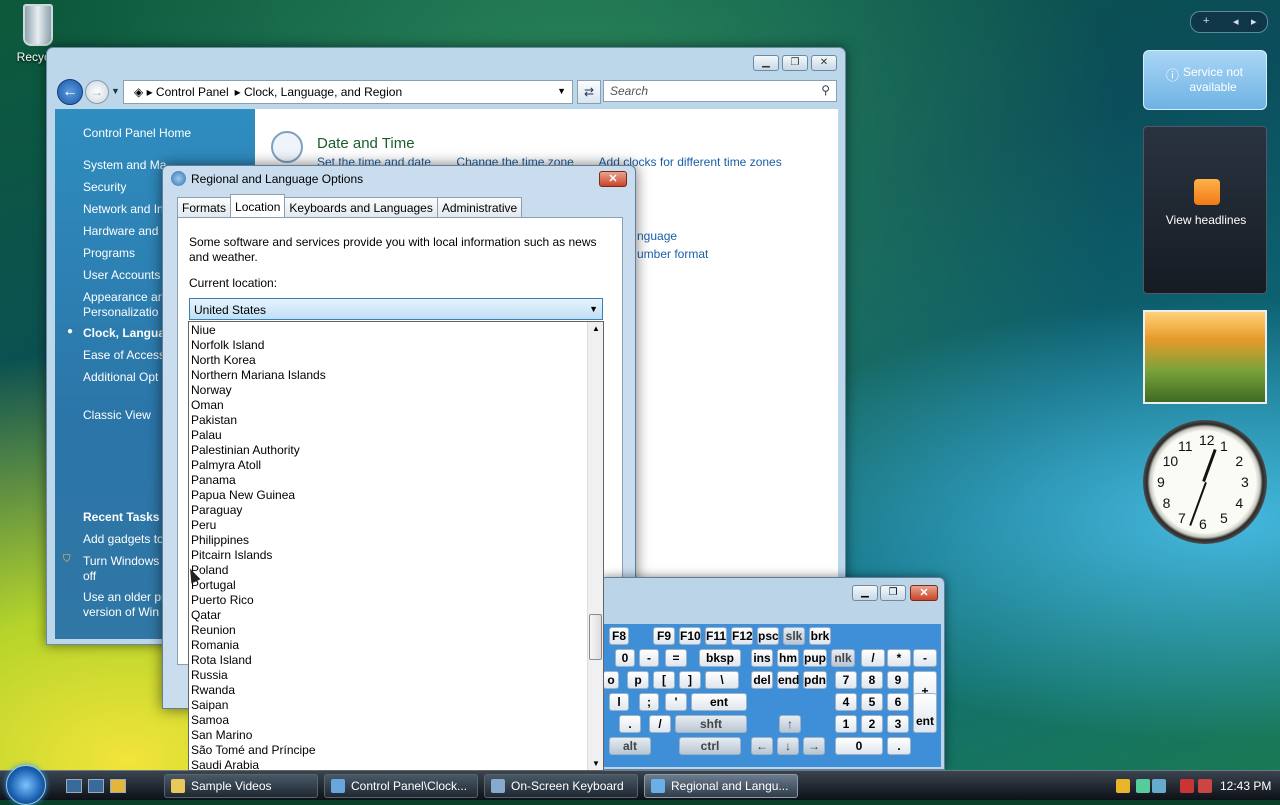 This screenshot has width=1280, height=805. What do you see at coordinates (1187, 786) in the screenshot?
I see `network-error-icon` at bounding box center [1187, 786].